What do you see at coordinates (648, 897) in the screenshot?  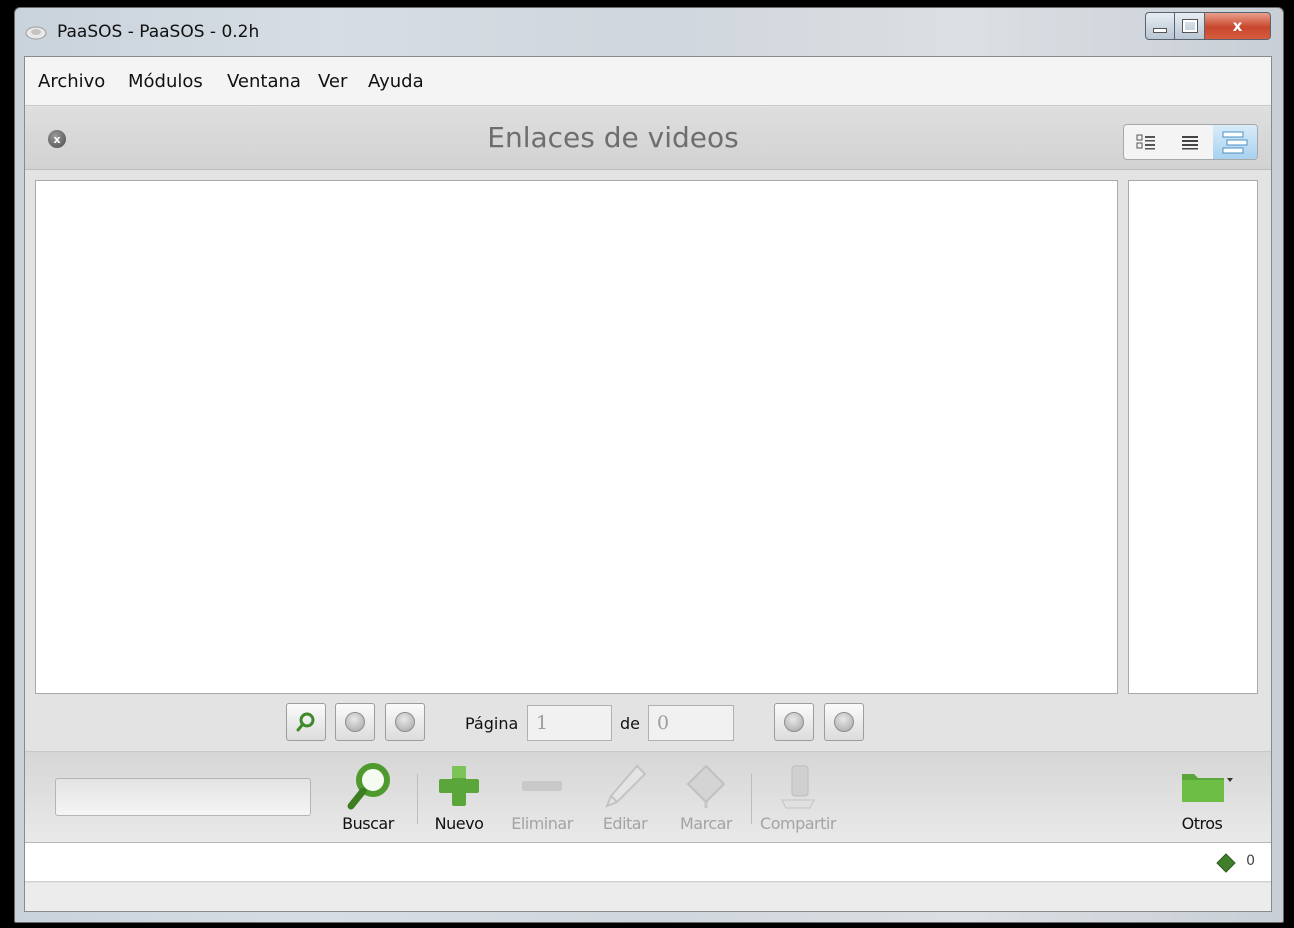 I see `bottom-strip` at bounding box center [648, 897].